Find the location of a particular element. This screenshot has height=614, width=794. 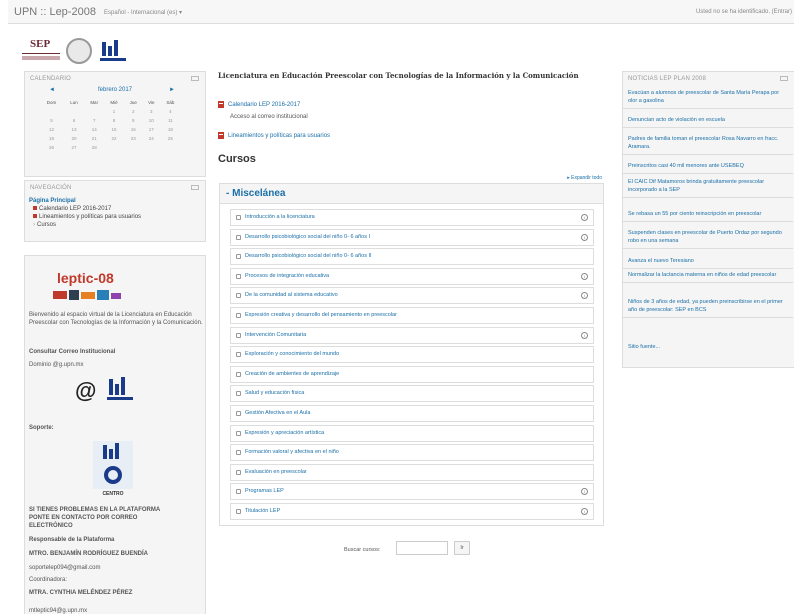

calendar-day: 26 is located at coordinates (51, 147).